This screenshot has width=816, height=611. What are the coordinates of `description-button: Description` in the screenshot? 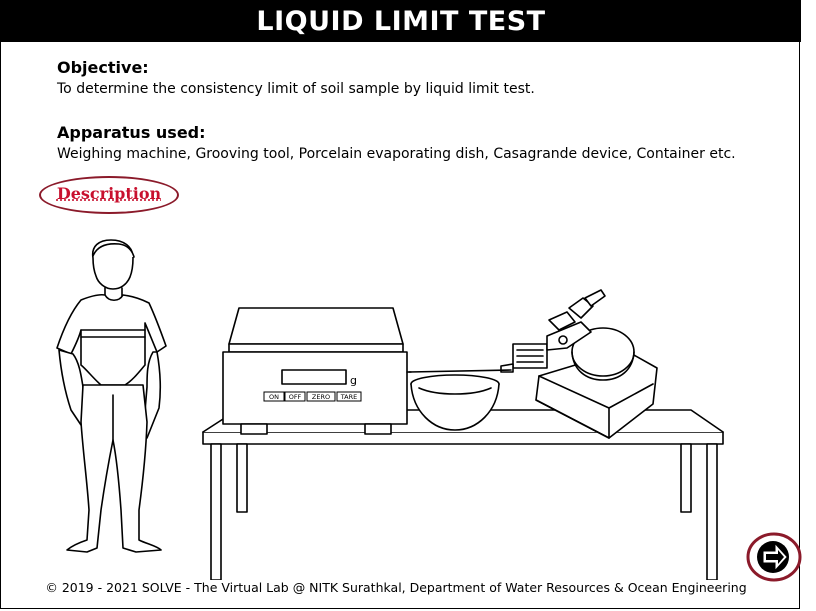 It's located at (109, 195).